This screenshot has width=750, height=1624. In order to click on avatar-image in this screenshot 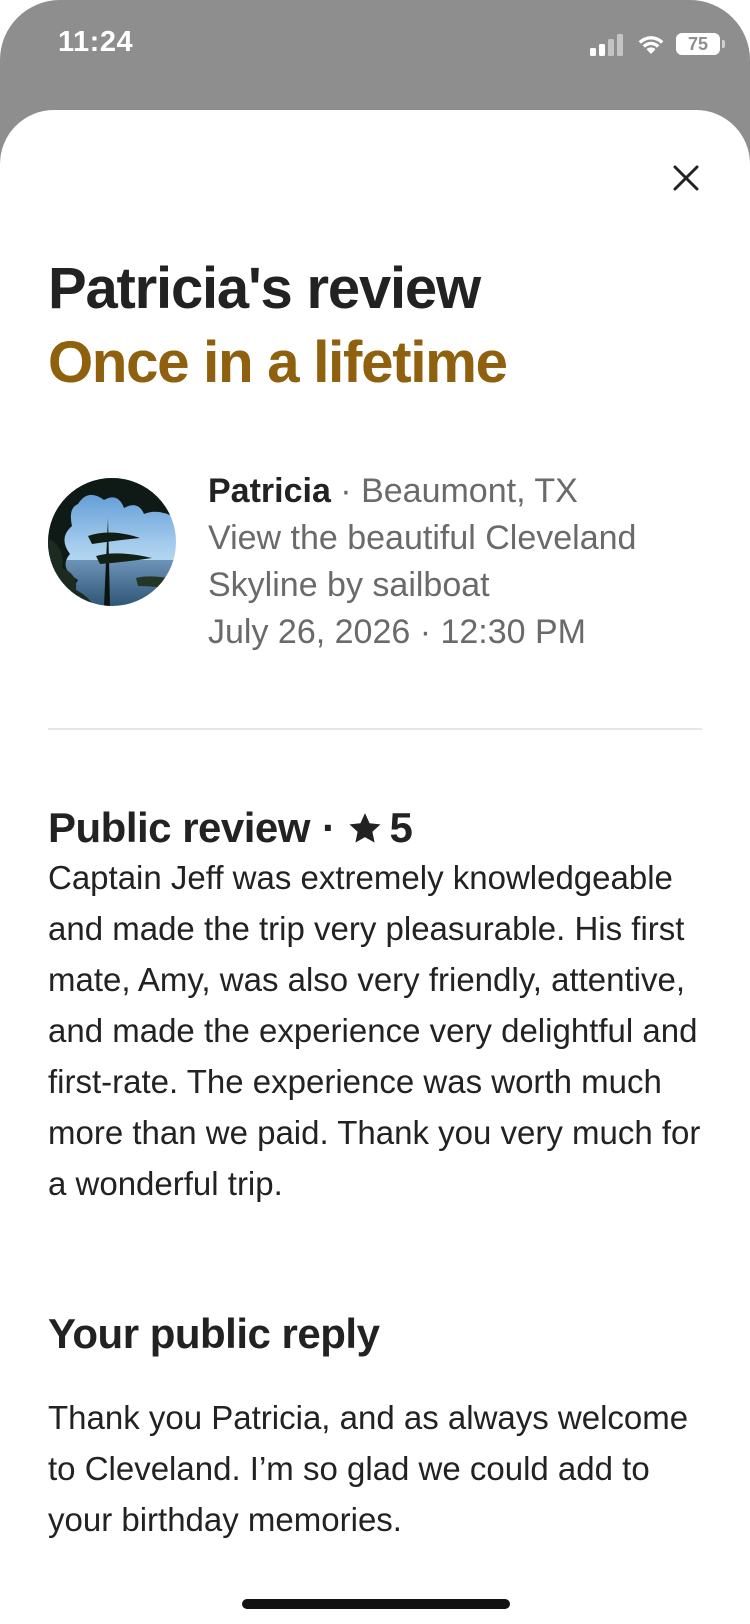, I will do `click(112, 542)`.